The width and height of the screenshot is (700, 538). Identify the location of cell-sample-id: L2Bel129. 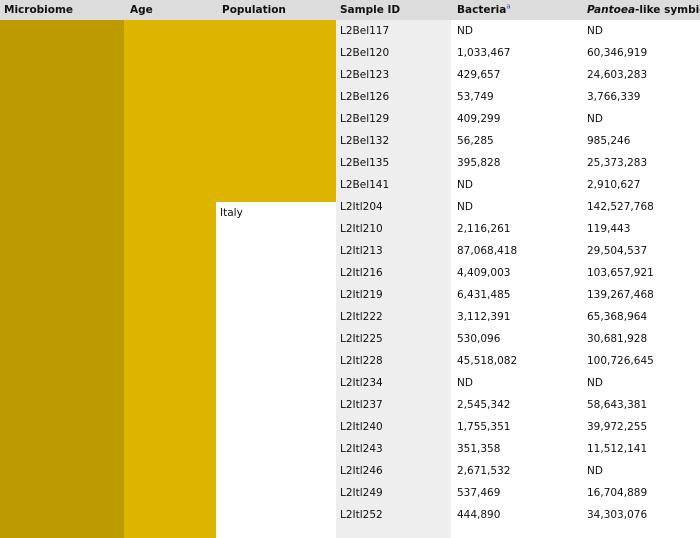
(365, 119).